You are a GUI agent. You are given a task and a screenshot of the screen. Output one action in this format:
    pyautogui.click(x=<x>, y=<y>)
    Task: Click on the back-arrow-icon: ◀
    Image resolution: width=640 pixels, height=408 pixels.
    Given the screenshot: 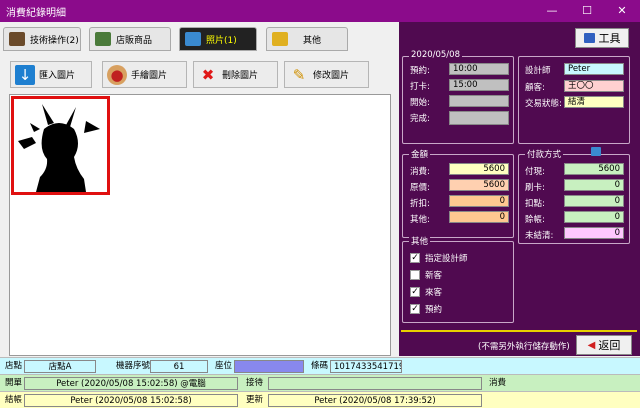 What is the action you would take?
    pyautogui.click(x=591, y=345)
    